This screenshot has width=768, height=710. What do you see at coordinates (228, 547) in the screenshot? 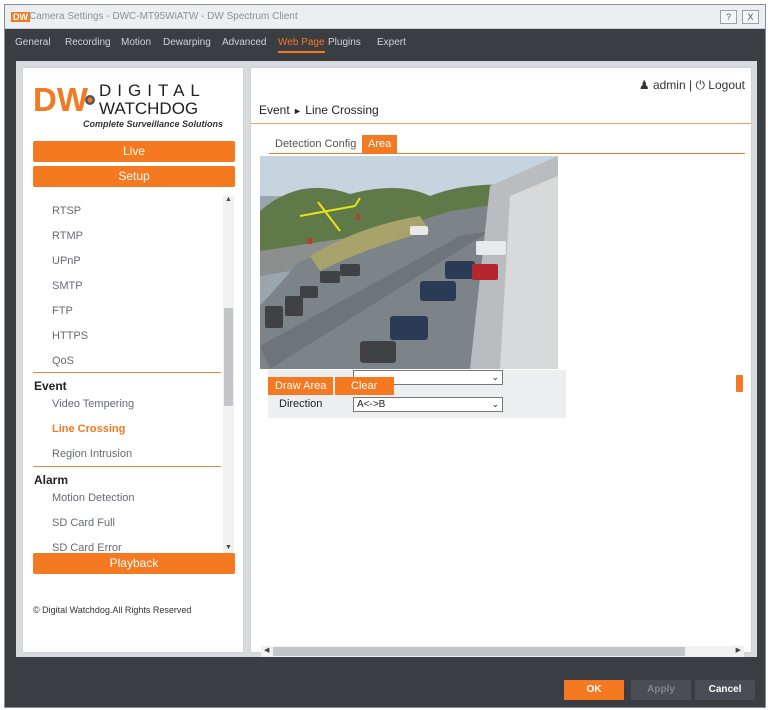
I see `scroll-down-arrow-icon: ▼` at bounding box center [228, 547].